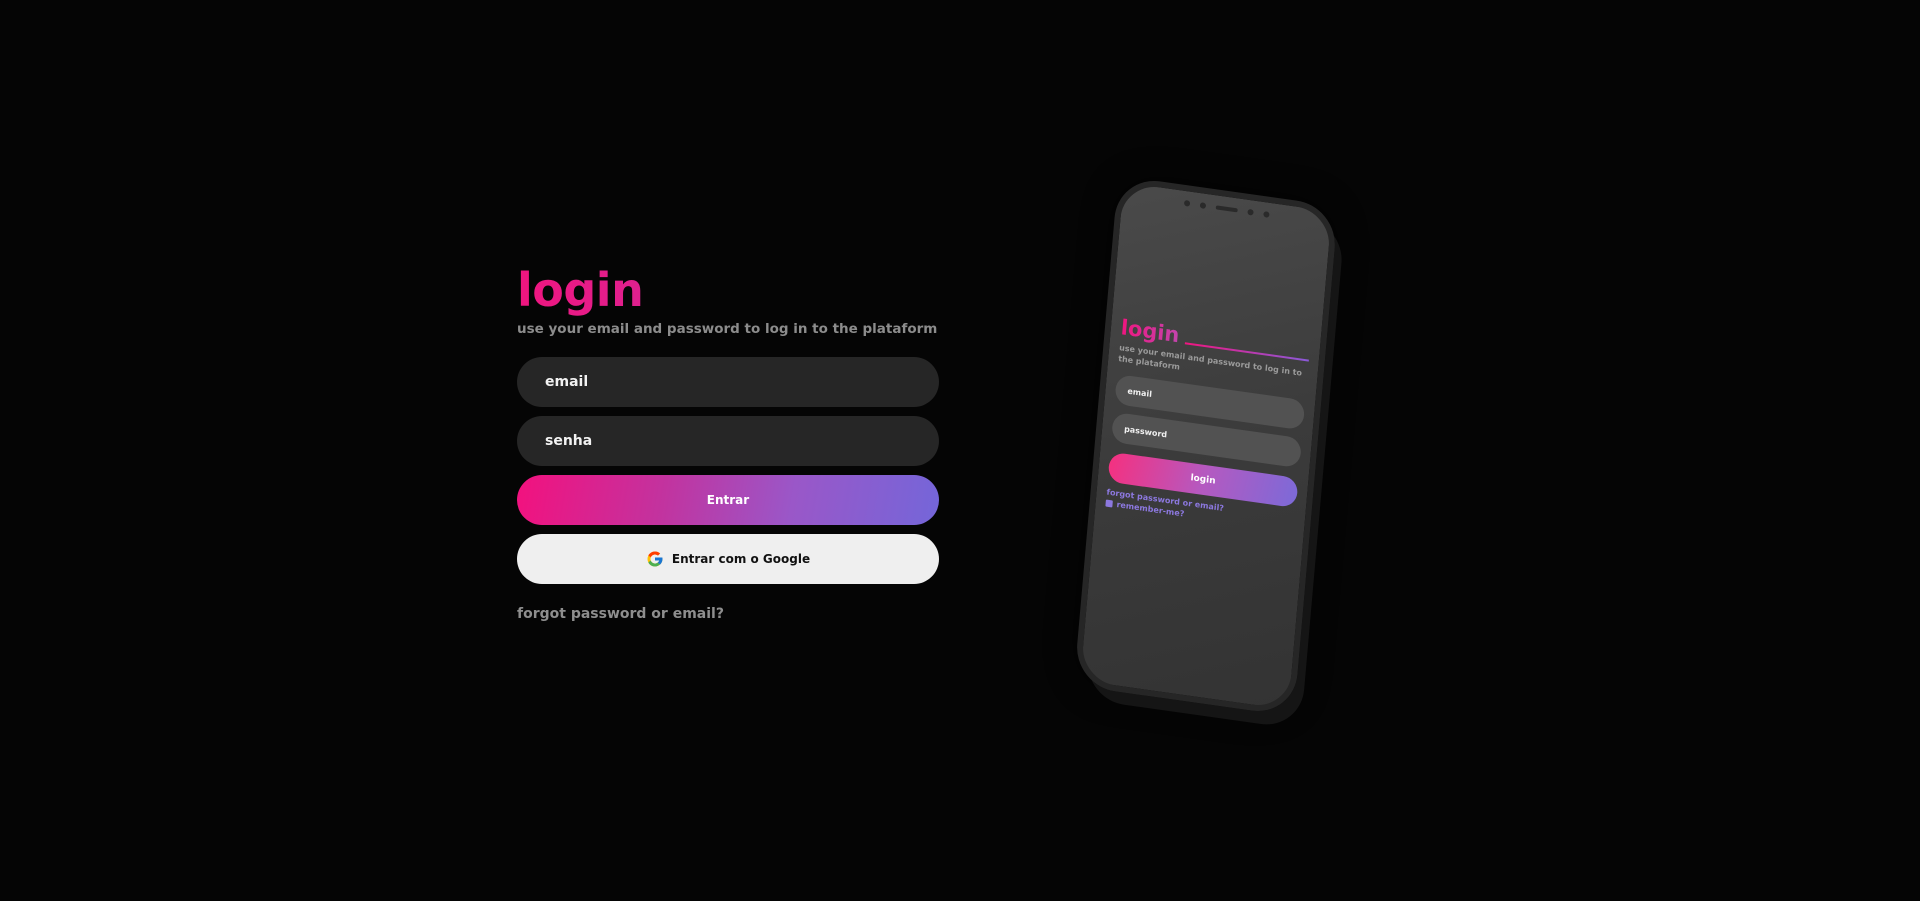 This screenshot has width=1920, height=901. Describe the element at coordinates (1323, 381) in the screenshot. I see `phone-side-button` at that location.